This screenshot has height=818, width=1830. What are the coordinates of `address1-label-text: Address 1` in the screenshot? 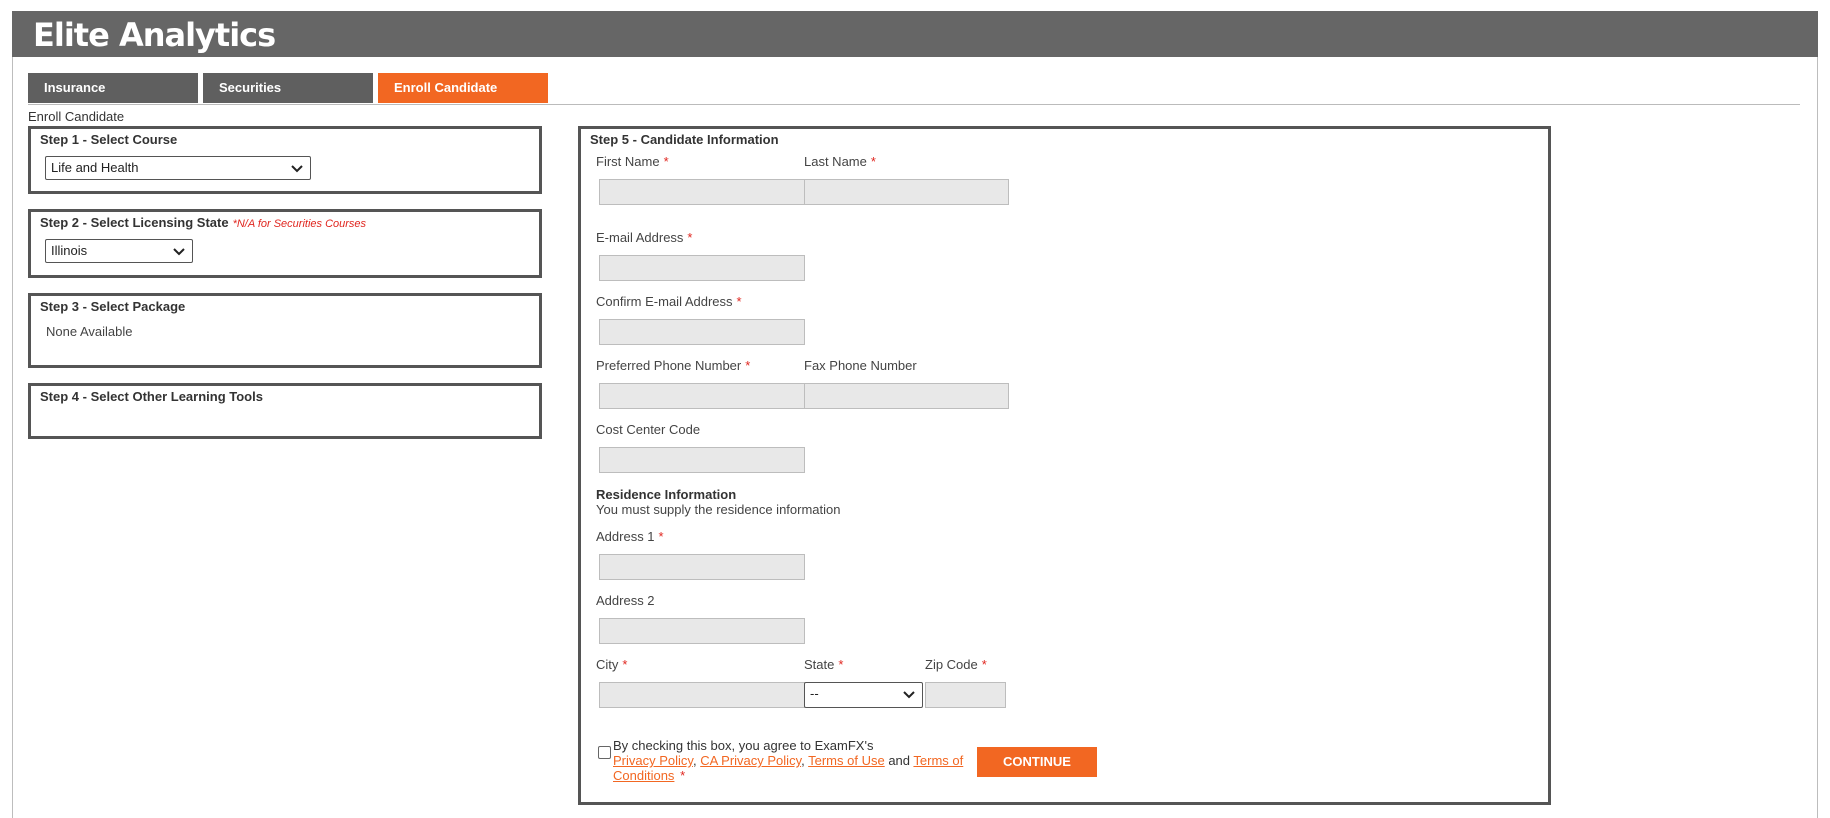 It's located at (625, 536).